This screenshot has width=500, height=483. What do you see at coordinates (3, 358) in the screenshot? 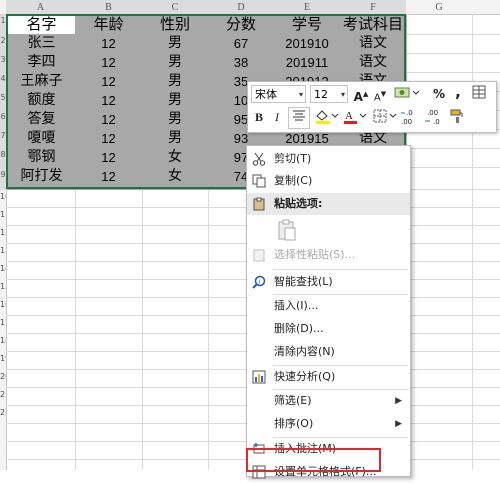
I see `row-number: 19` at bounding box center [3, 358].